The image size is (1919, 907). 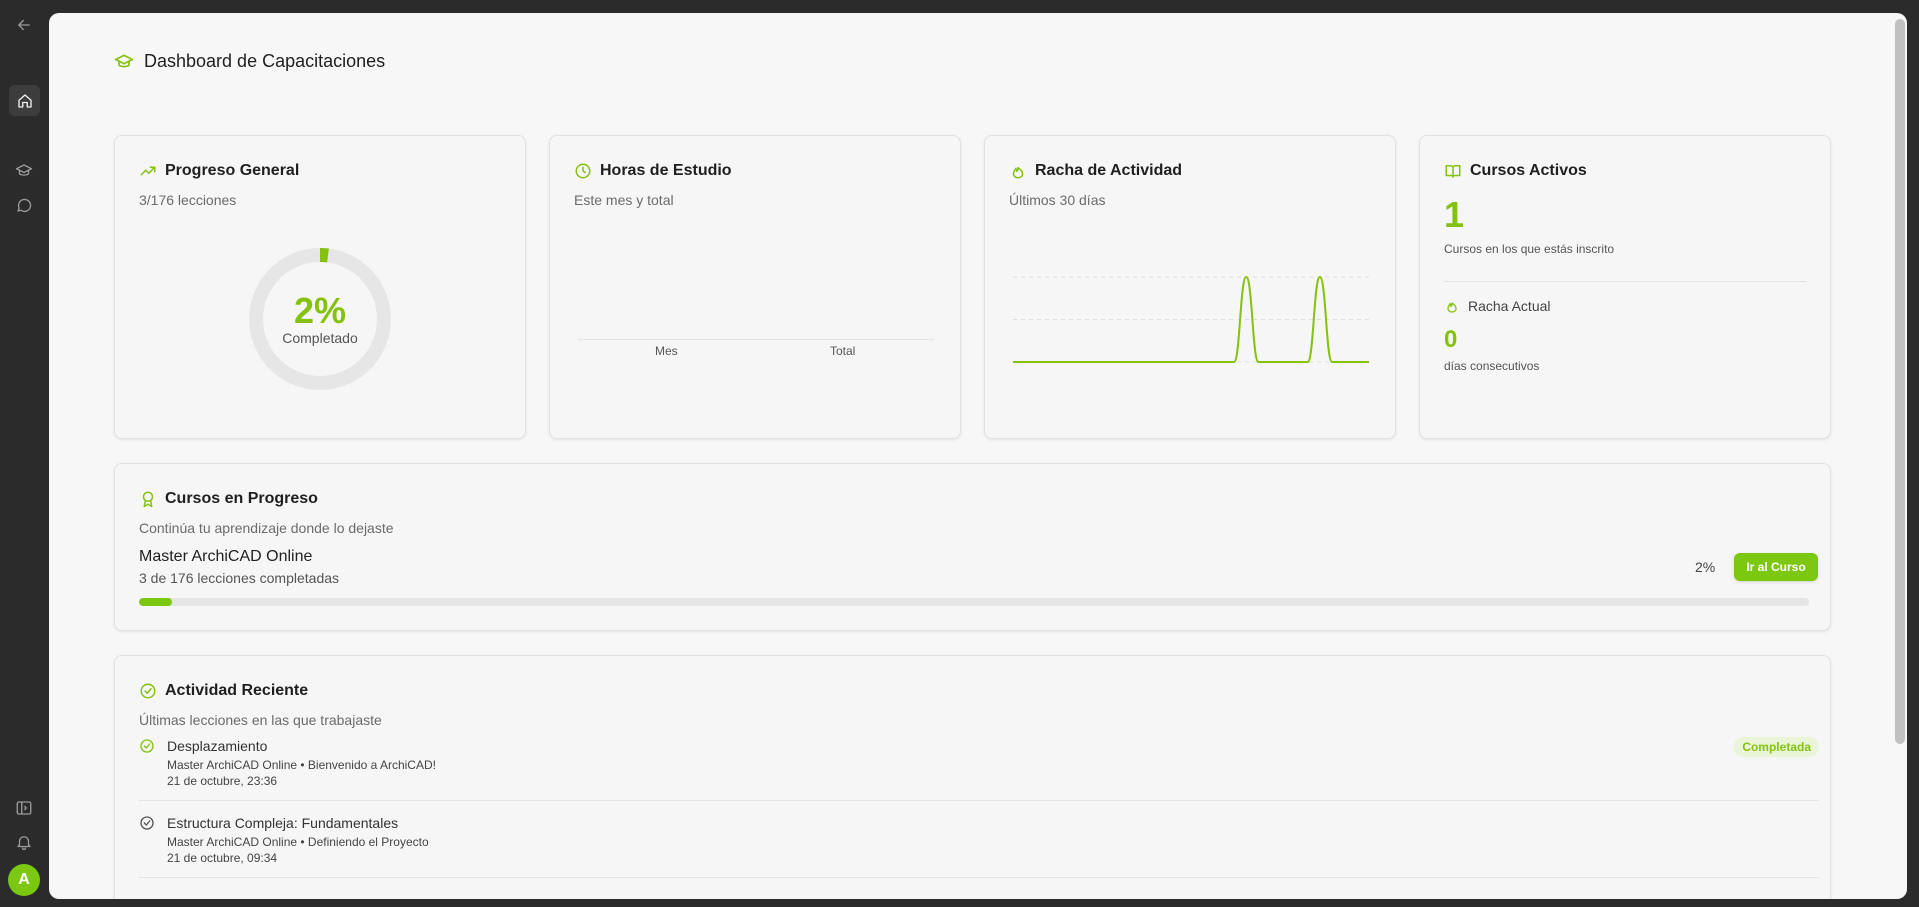 What do you see at coordinates (320, 310) in the screenshot?
I see `progress-percent: 2%` at bounding box center [320, 310].